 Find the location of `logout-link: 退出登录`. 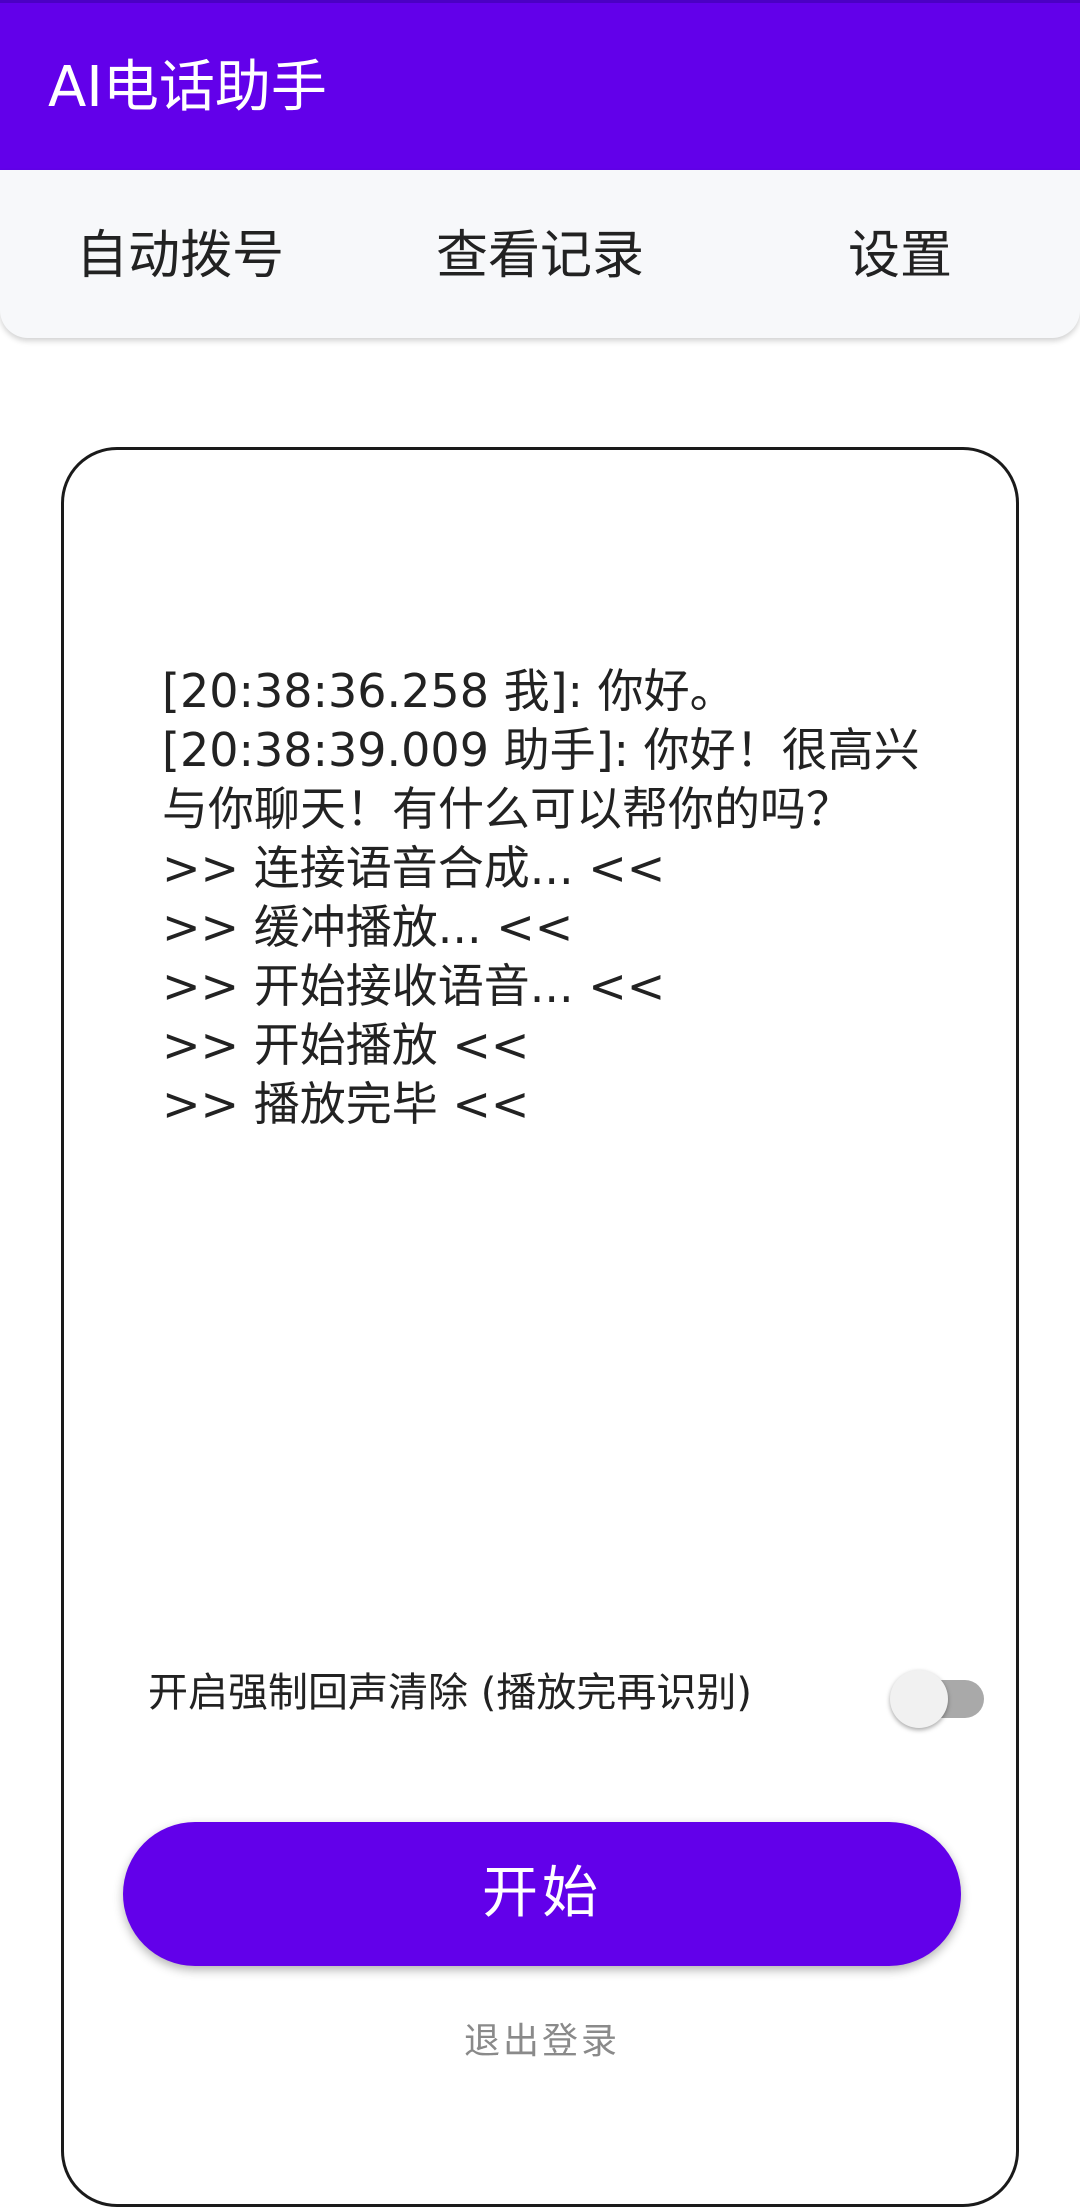

logout-link: 退出登录 is located at coordinates (542, 2042).